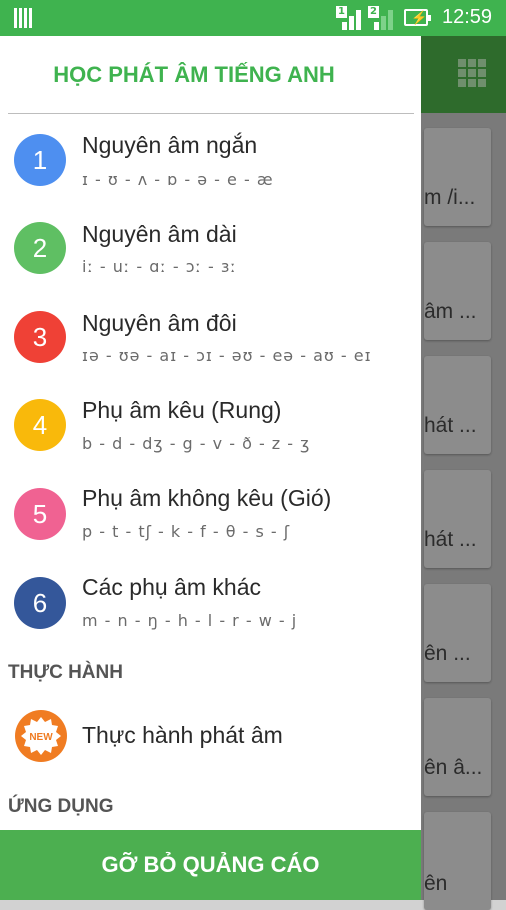  Describe the element at coordinates (182, 735) in the screenshot. I see `item-title: Thực hành phát âm` at that location.